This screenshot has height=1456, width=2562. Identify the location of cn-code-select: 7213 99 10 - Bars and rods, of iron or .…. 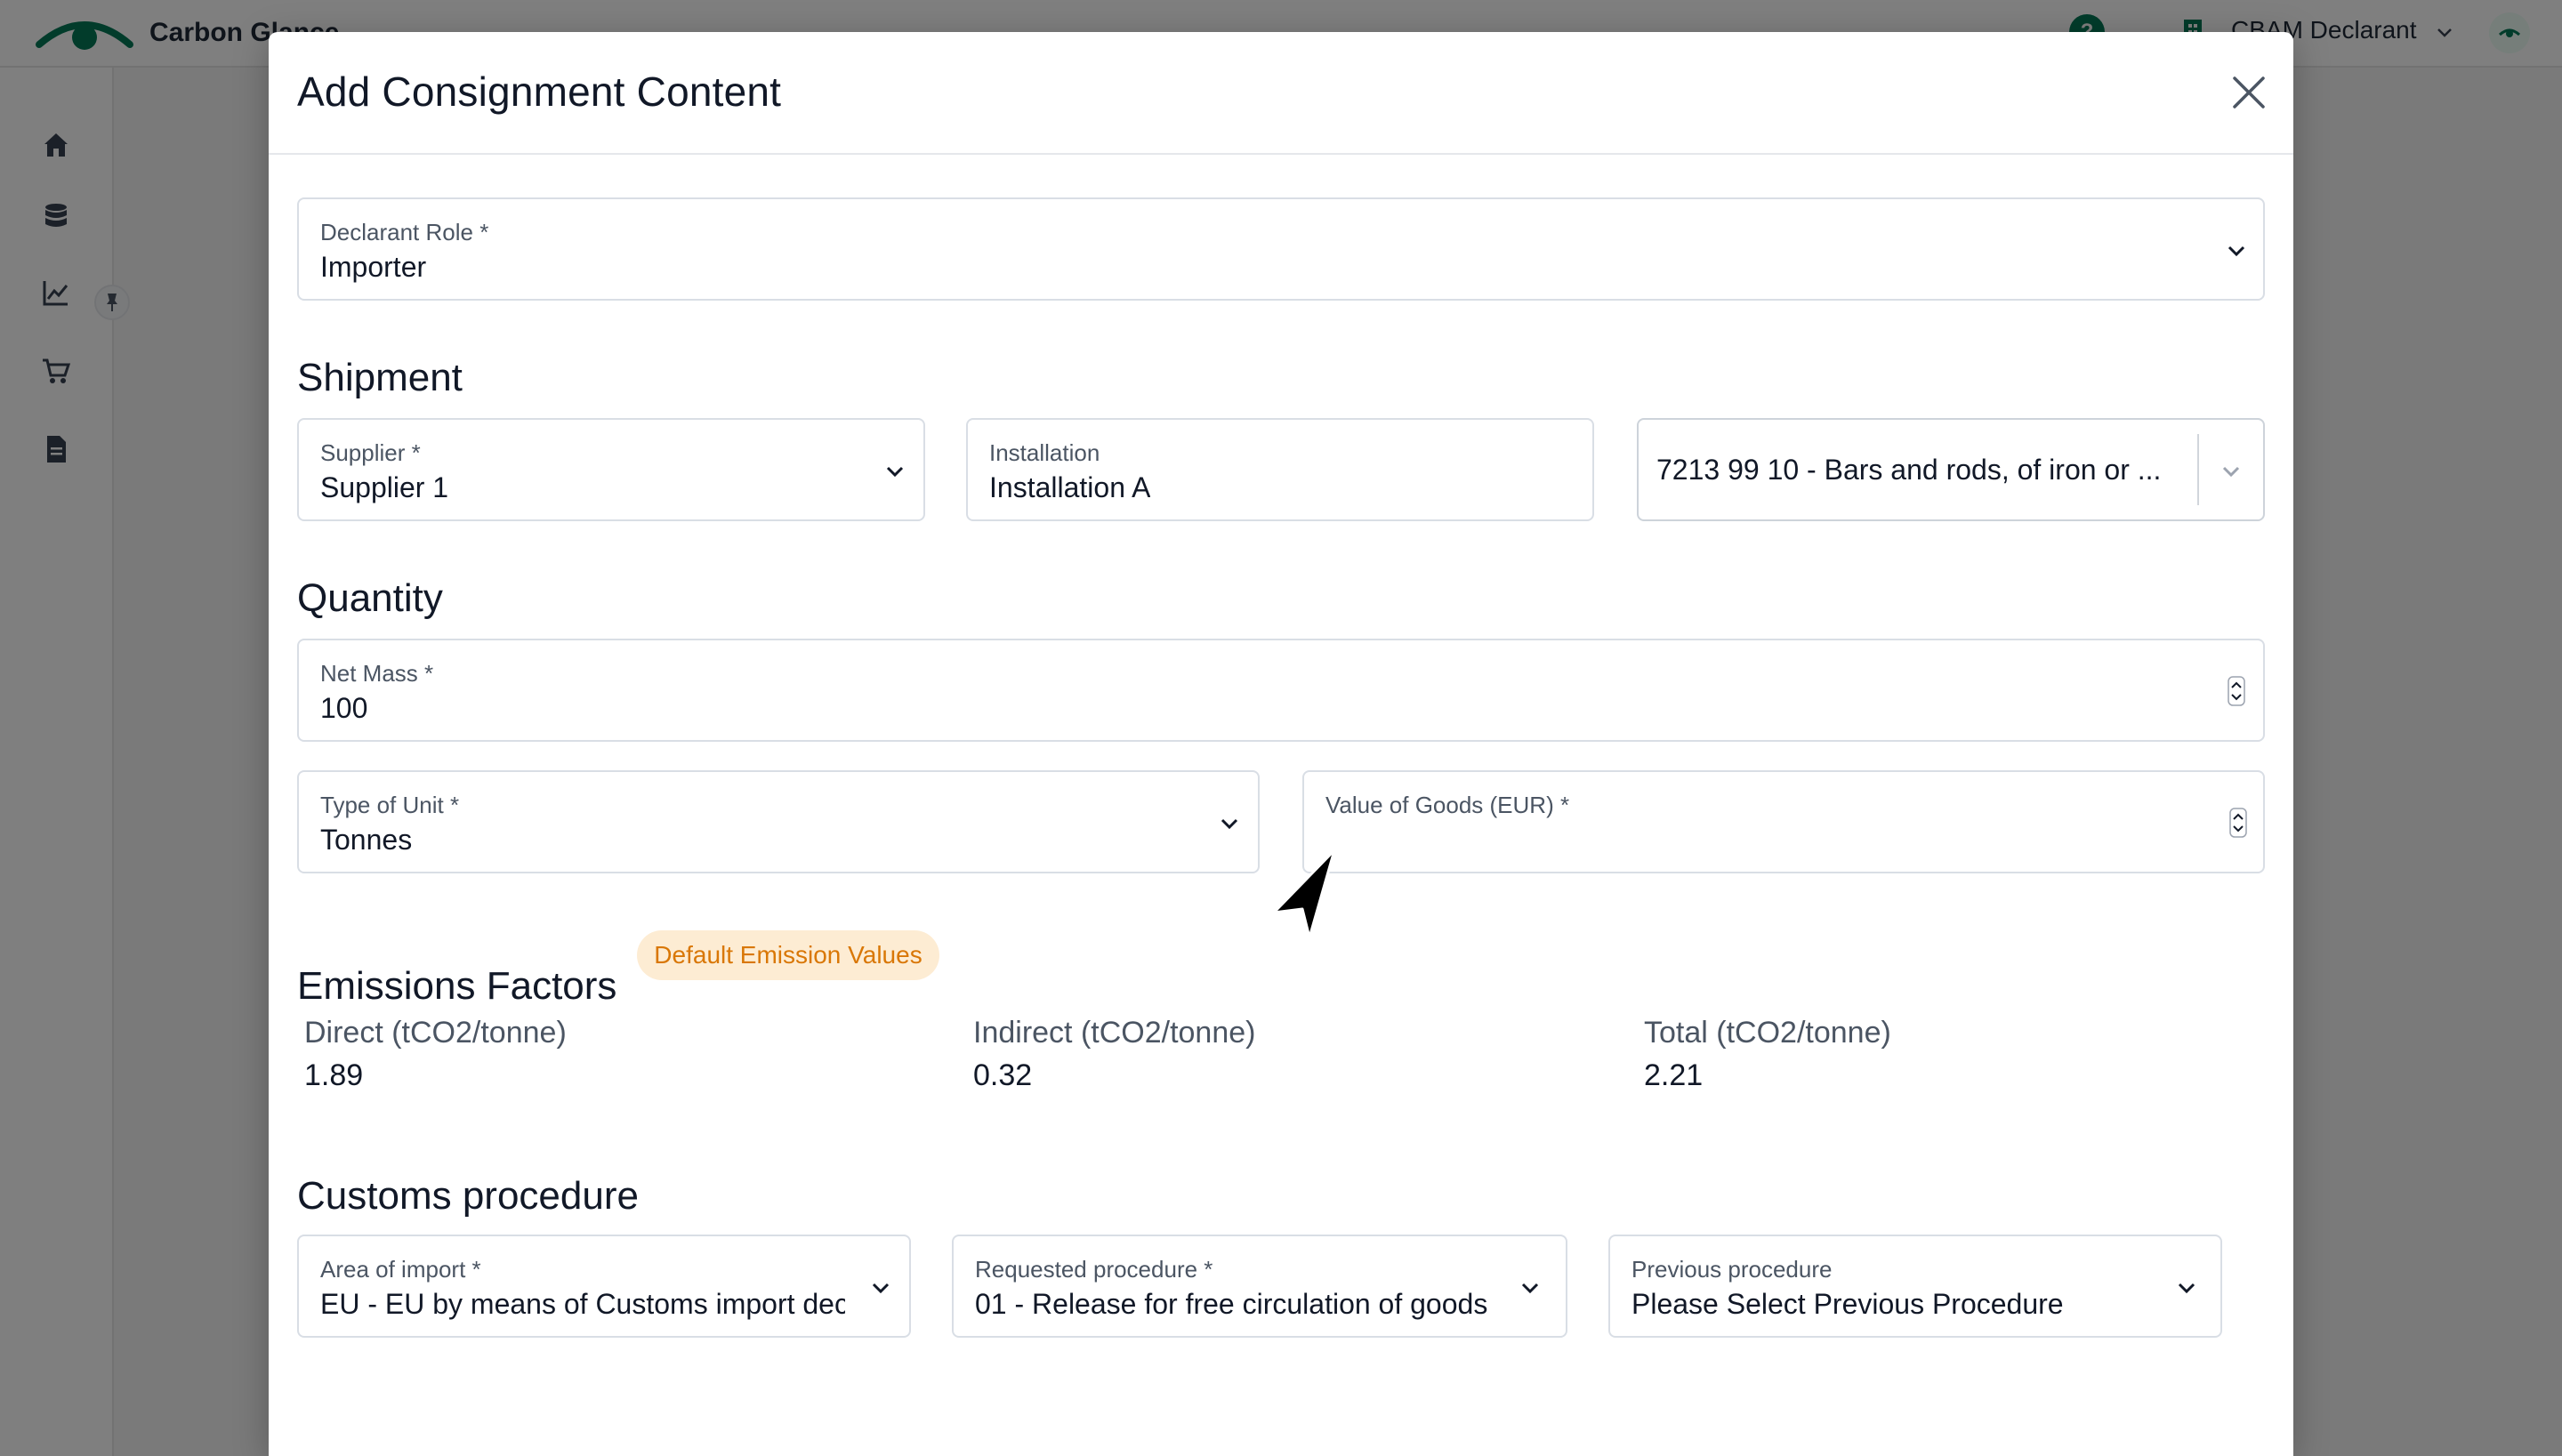
(1951, 469).